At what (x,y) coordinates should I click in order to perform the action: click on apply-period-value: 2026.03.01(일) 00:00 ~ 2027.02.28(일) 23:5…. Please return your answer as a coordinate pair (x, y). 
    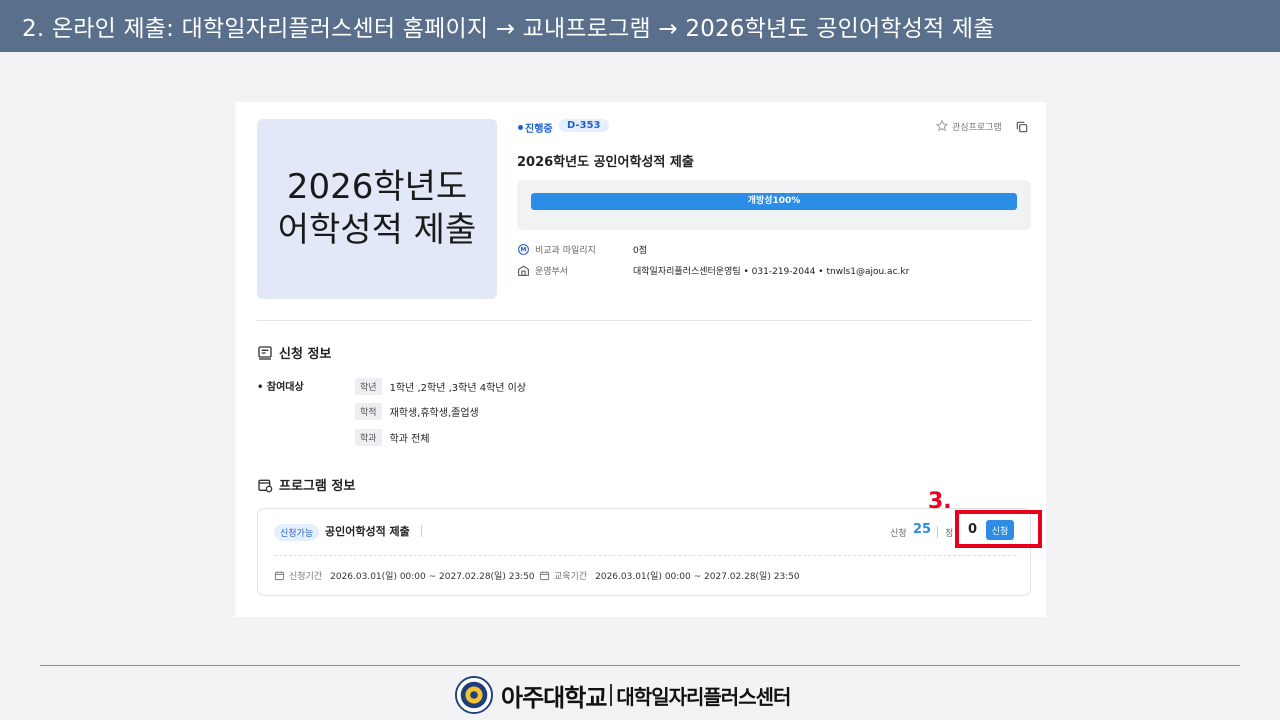
    Looking at the image, I should click on (432, 577).